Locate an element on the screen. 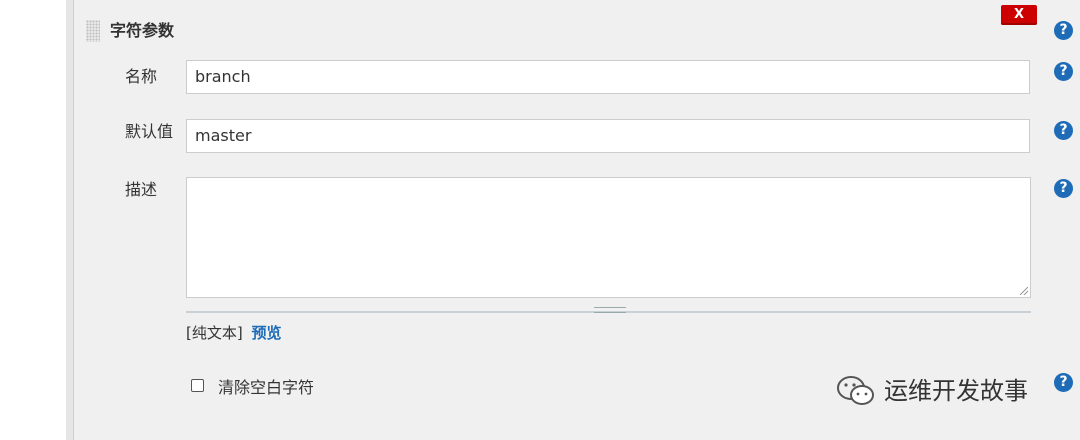 The width and height of the screenshot is (1080, 440). wechat-icon is located at coordinates (855, 390).